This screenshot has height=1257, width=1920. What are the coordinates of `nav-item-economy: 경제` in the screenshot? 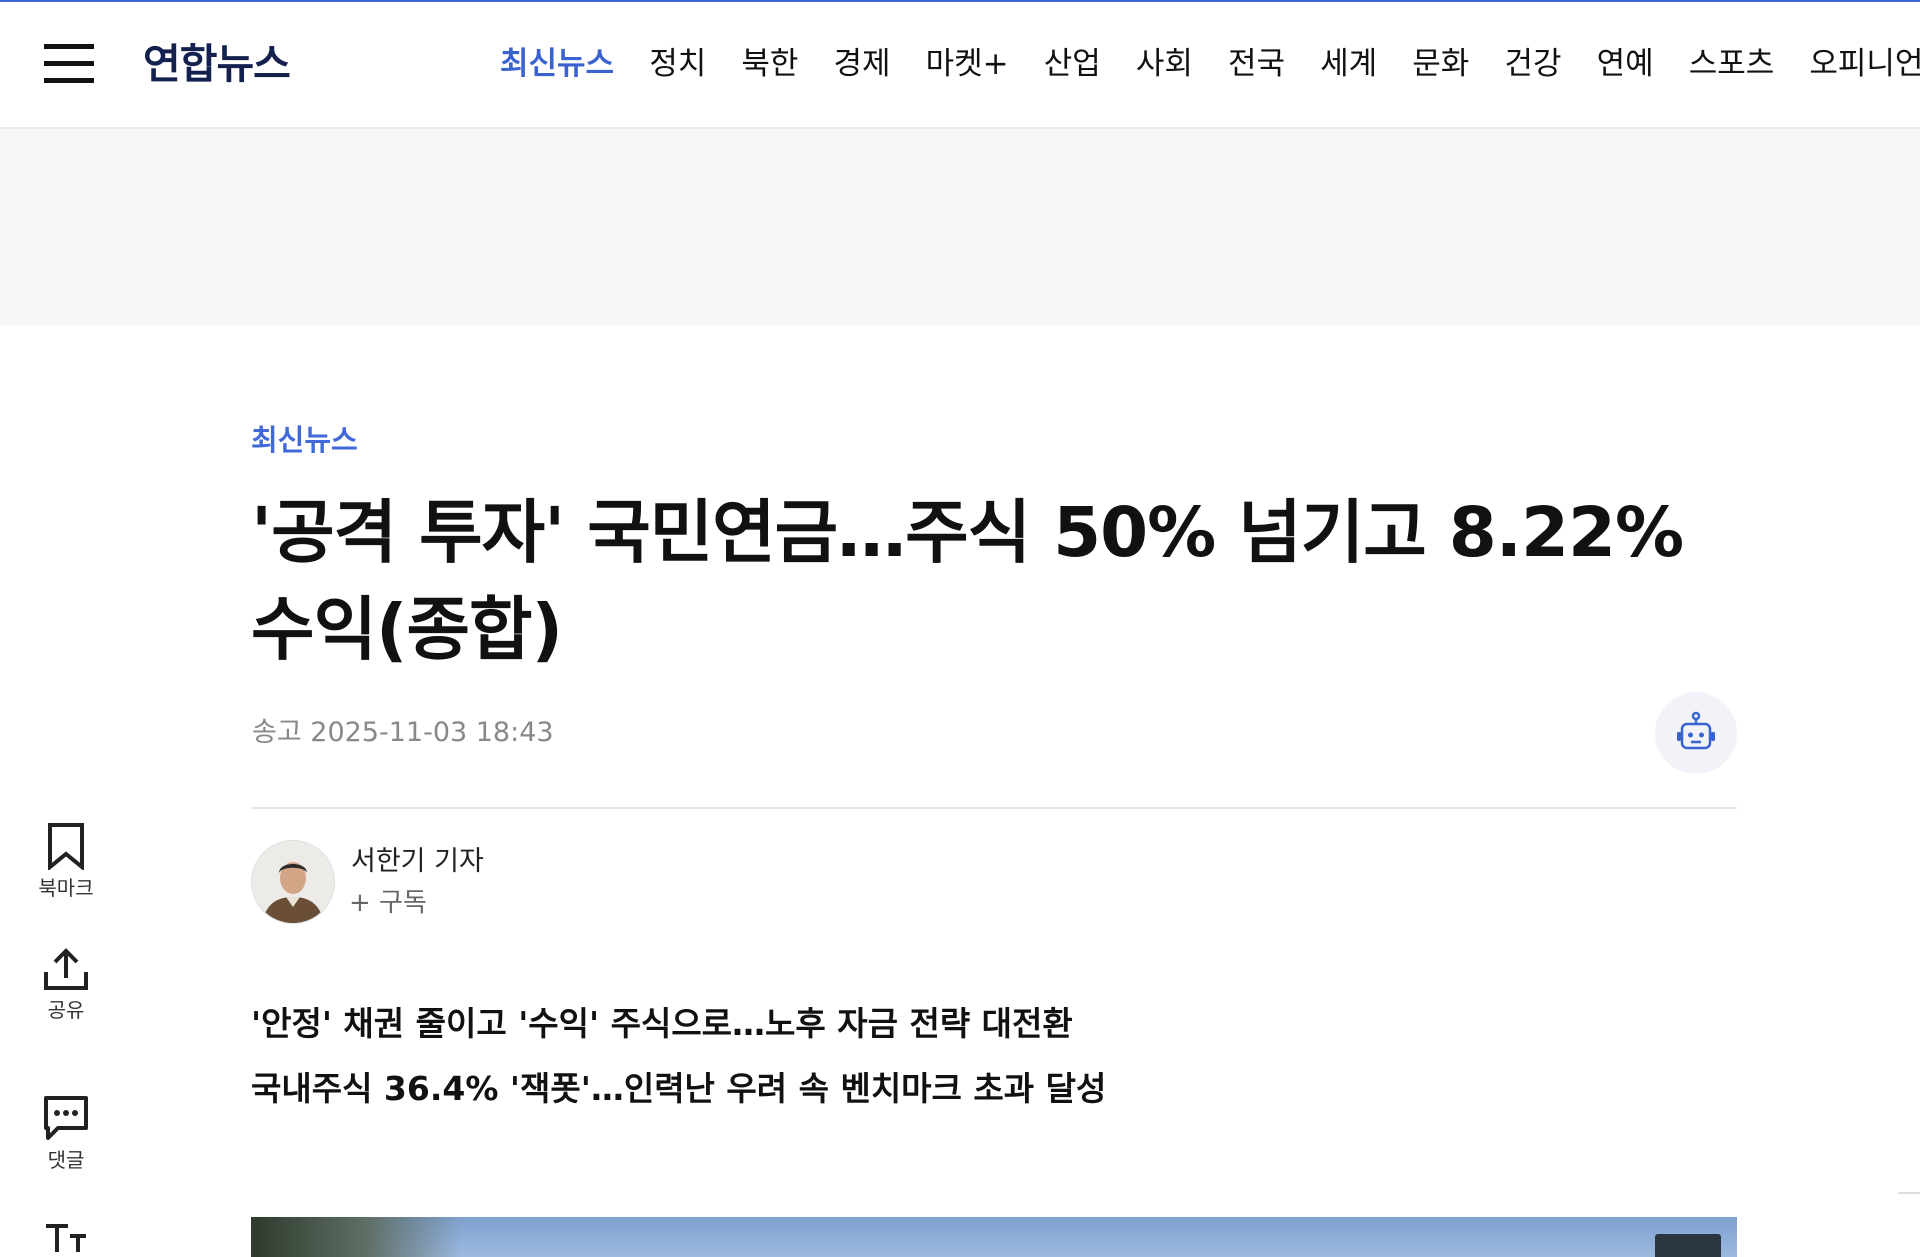 It's located at (861, 64).